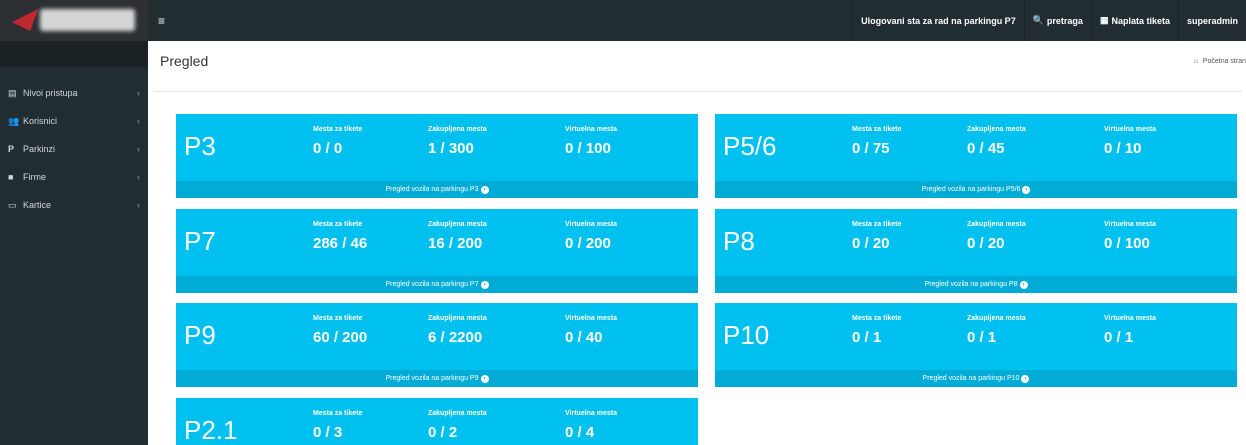 The height and width of the screenshot is (445, 1246). Describe the element at coordinates (11, 177) in the screenshot. I see `briefcase-icon: ■` at that location.